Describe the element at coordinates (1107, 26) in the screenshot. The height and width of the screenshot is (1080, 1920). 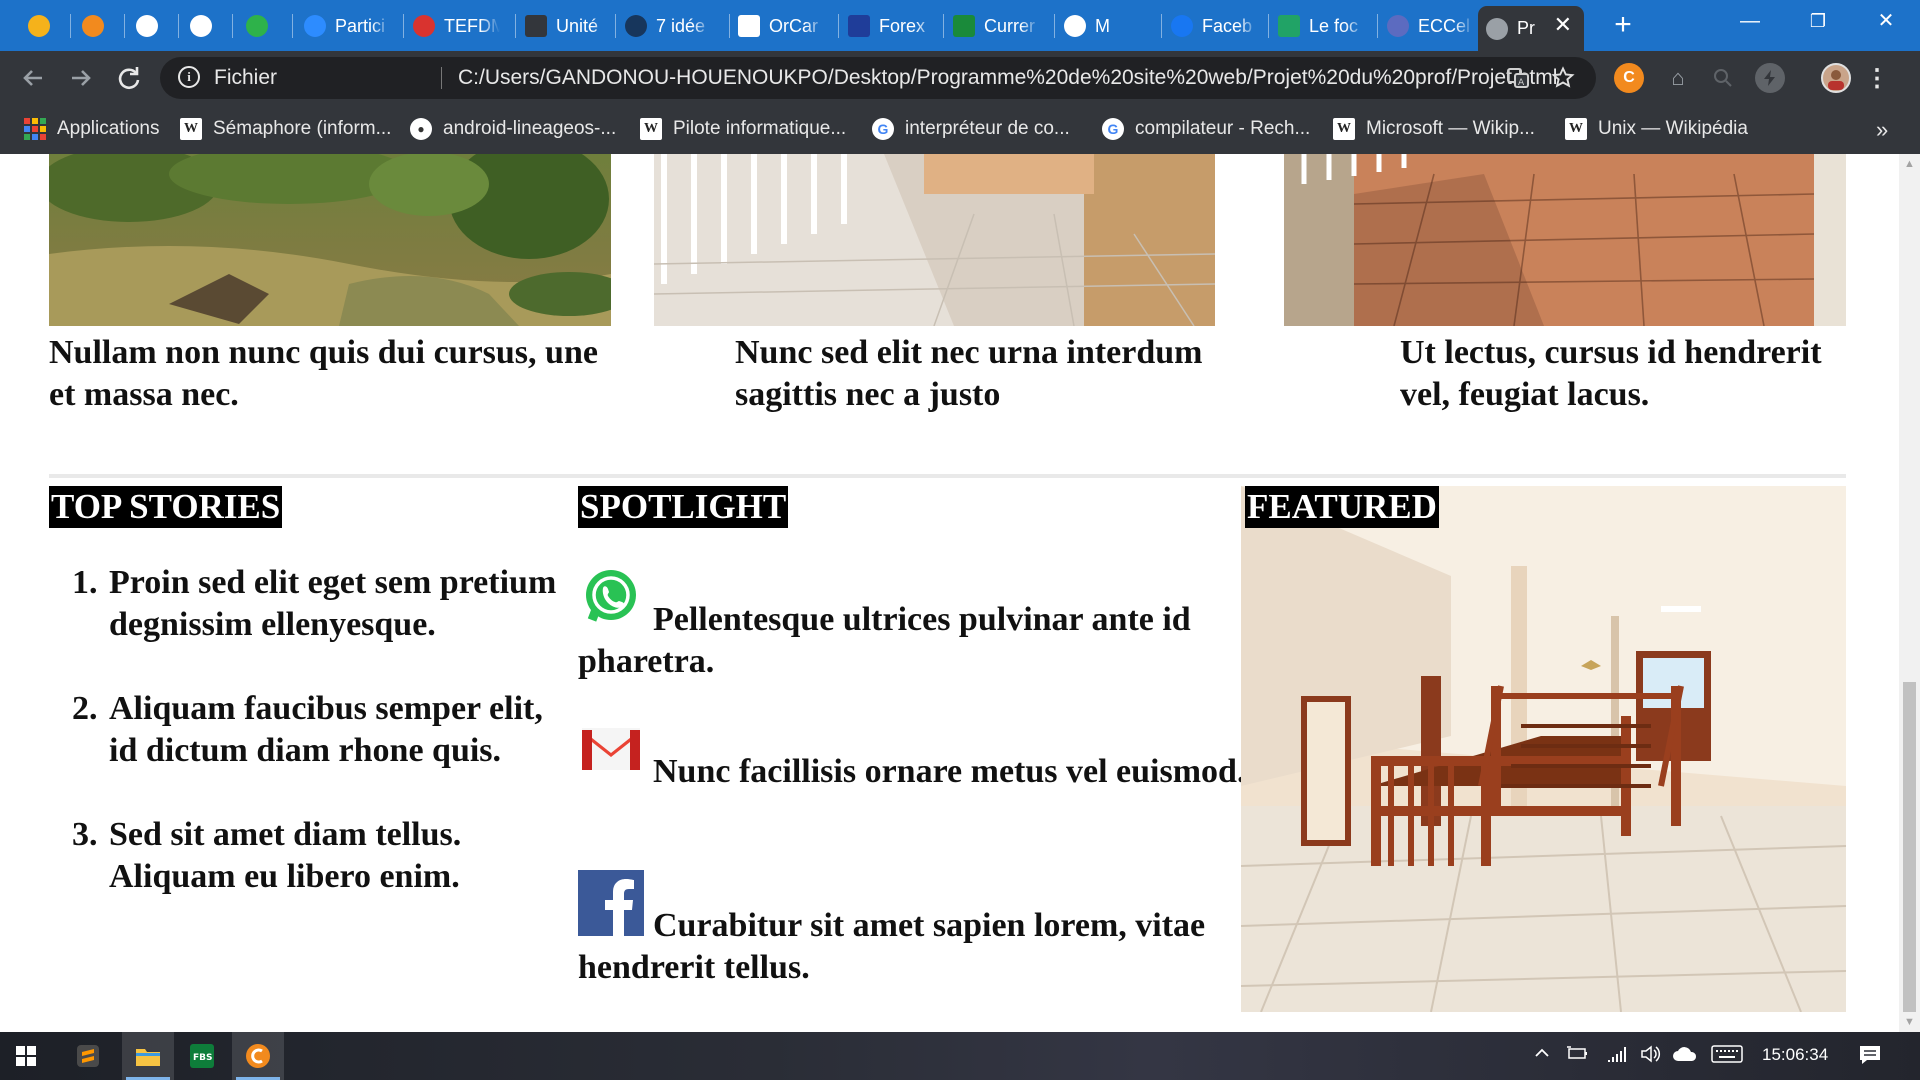
I see `browser-tab: M` at that location.